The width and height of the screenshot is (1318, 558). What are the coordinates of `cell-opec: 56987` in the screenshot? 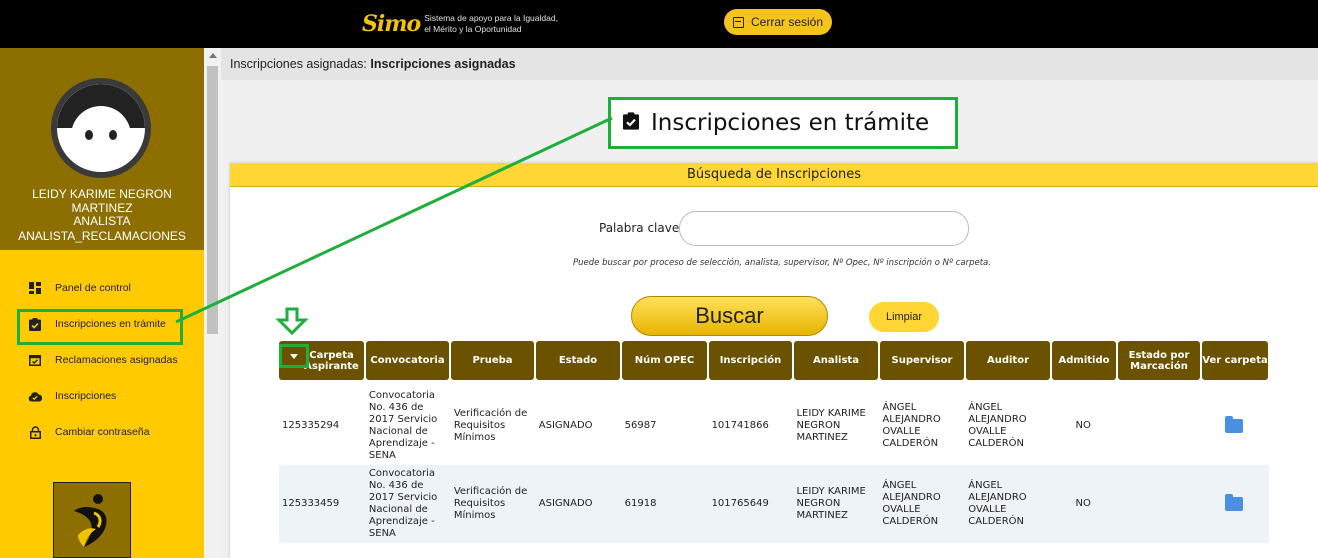 It's located at (640, 425).